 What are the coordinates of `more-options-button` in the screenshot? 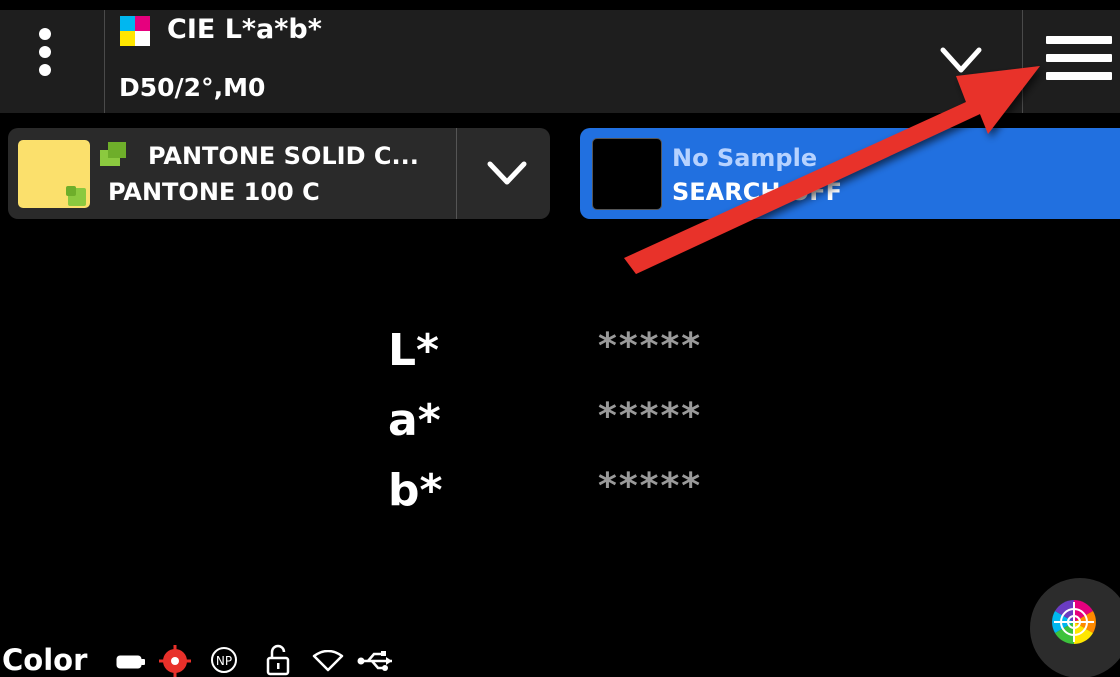 It's located at (45, 64).